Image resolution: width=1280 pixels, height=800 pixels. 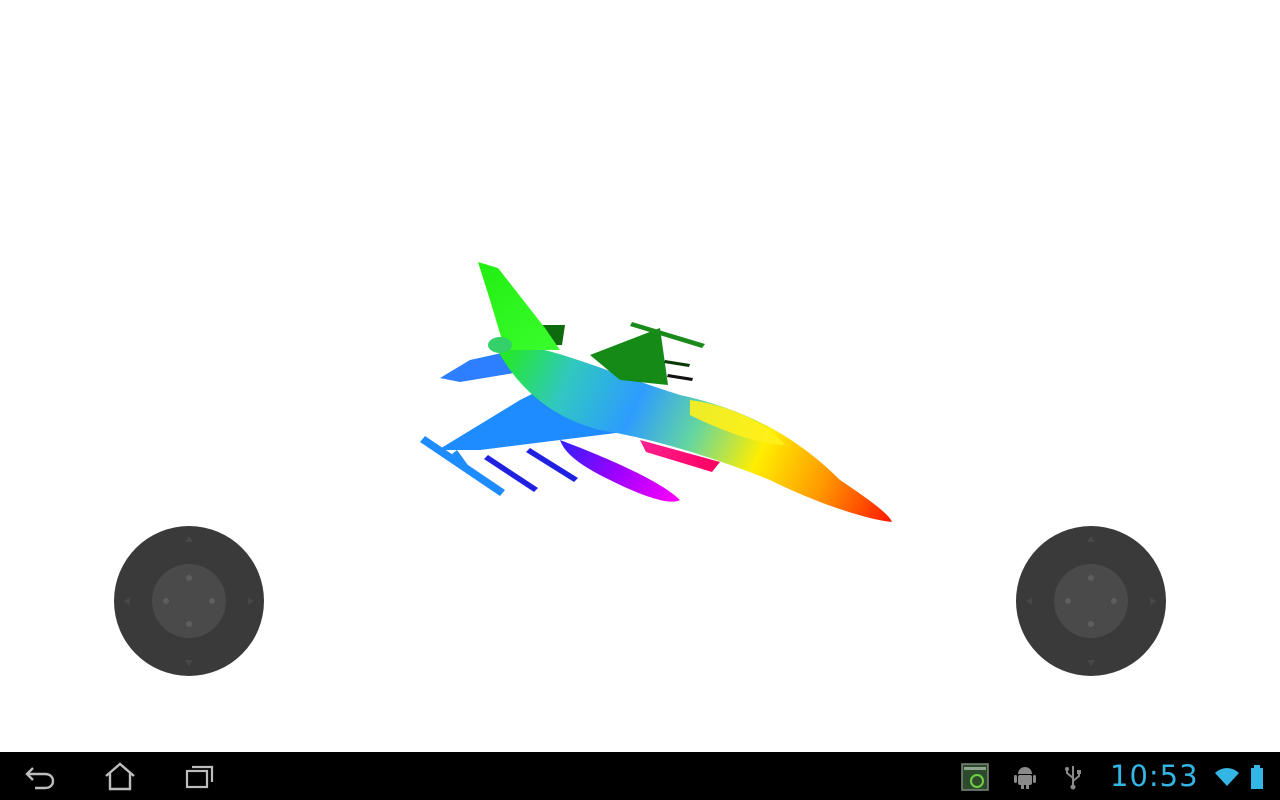 I want to click on battery-icon, so click(x=1257, y=777).